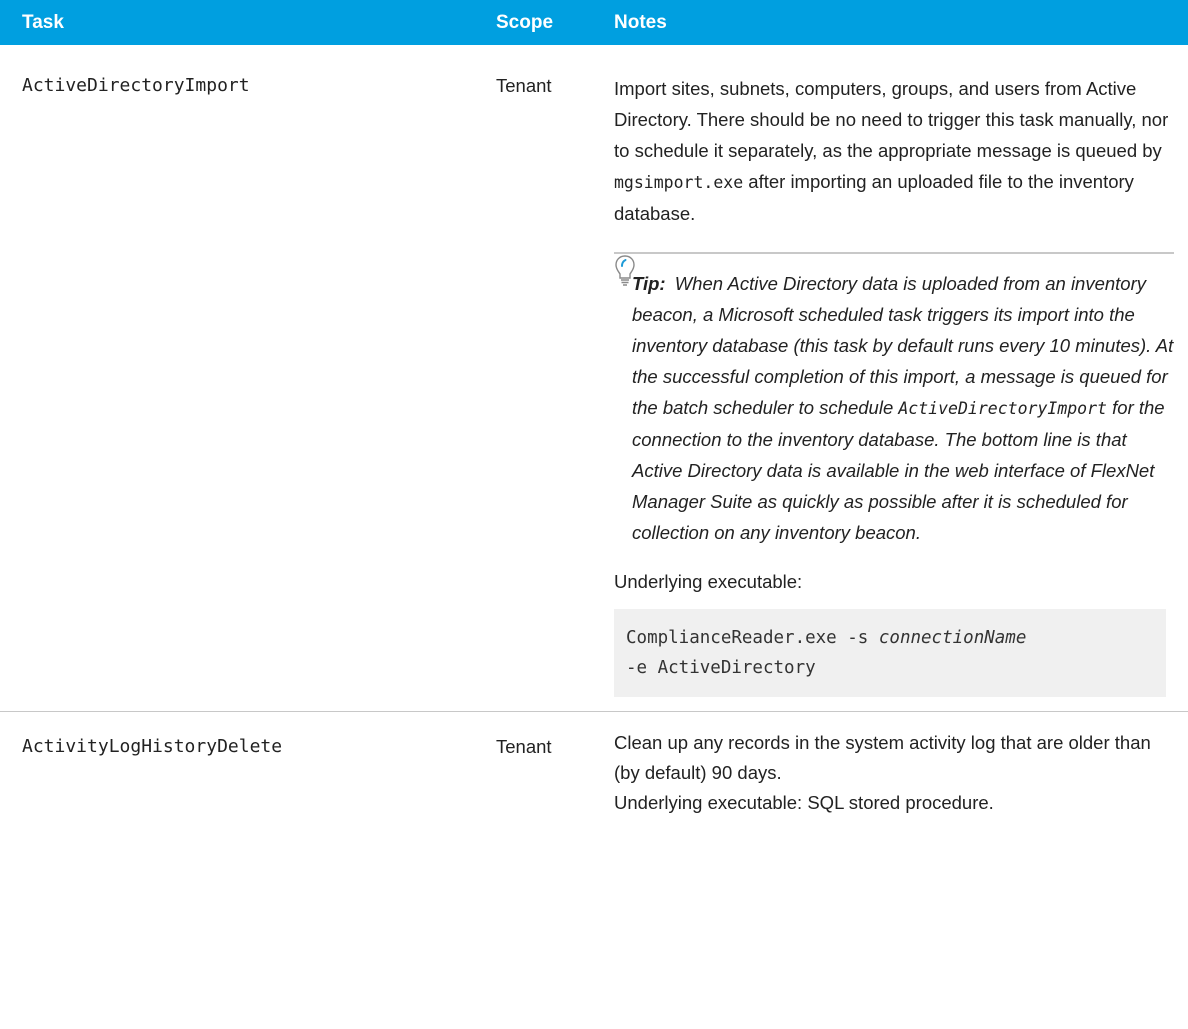  What do you see at coordinates (43, 22) in the screenshot?
I see `header-task: Task` at bounding box center [43, 22].